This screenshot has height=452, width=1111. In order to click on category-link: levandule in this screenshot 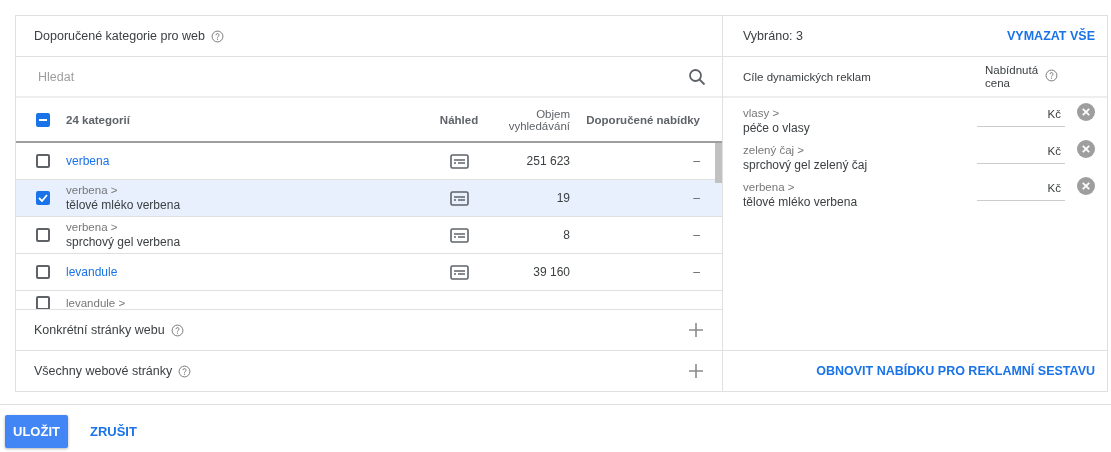, I will do `click(245, 272)`.